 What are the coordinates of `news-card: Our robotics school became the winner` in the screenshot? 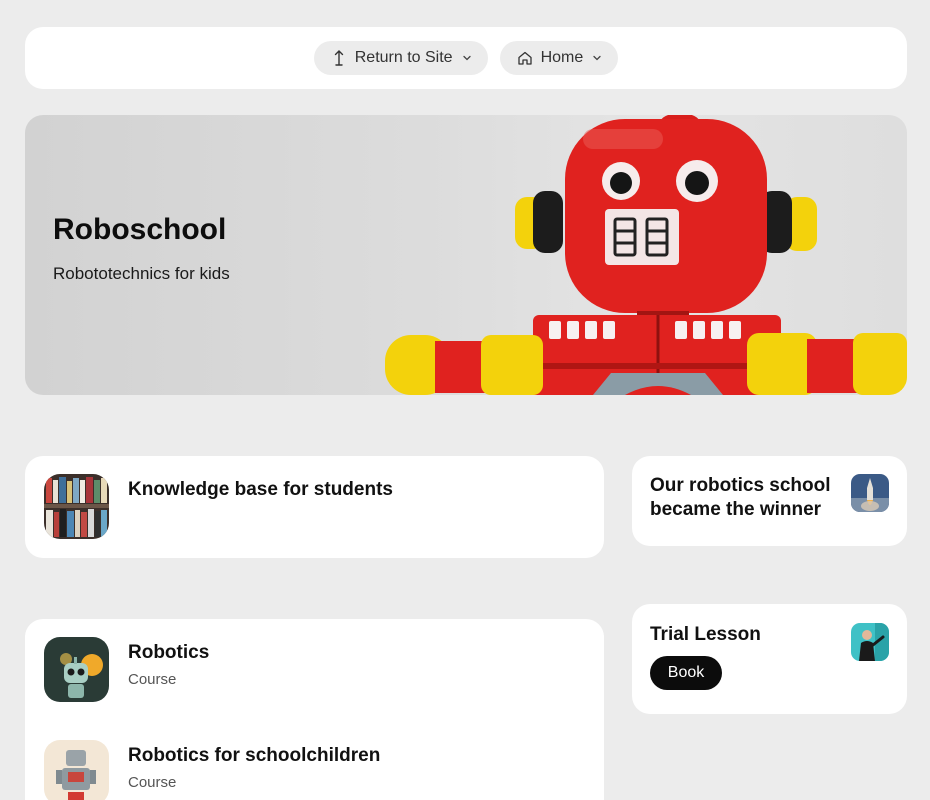 It's located at (769, 501).